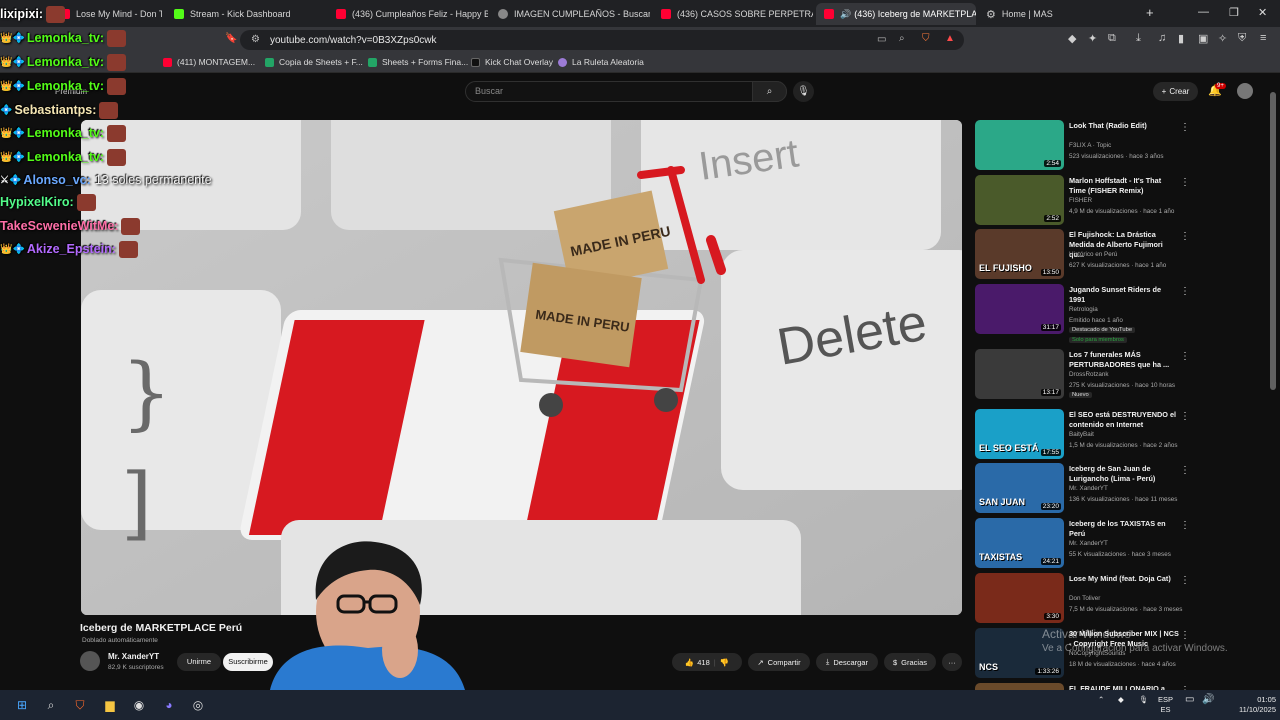  Describe the element at coordinates (697, 662) in the screenshot. I see `like-button: 👍 418` at that location.